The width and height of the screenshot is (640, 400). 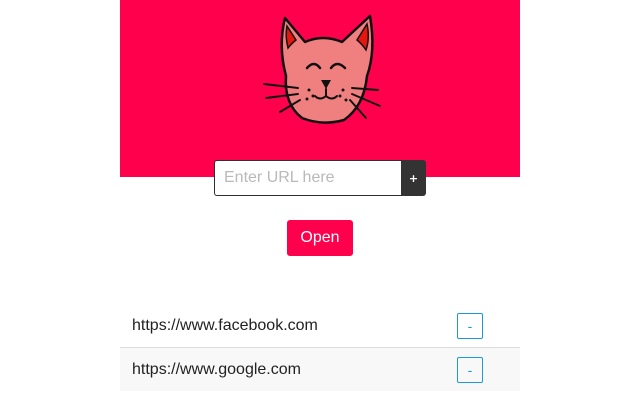 What do you see at coordinates (216, 369) in the screenshot?
I see `url-text: https://www.google.com` at bounding box center [216, 369].